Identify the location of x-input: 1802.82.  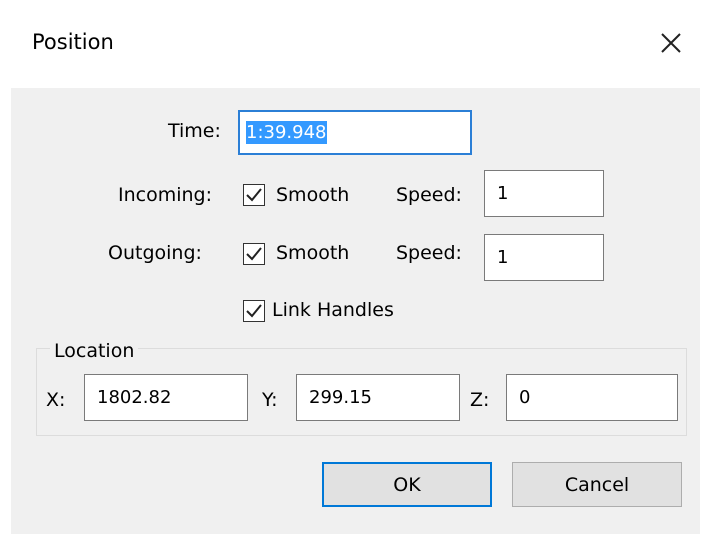
(166, 397).